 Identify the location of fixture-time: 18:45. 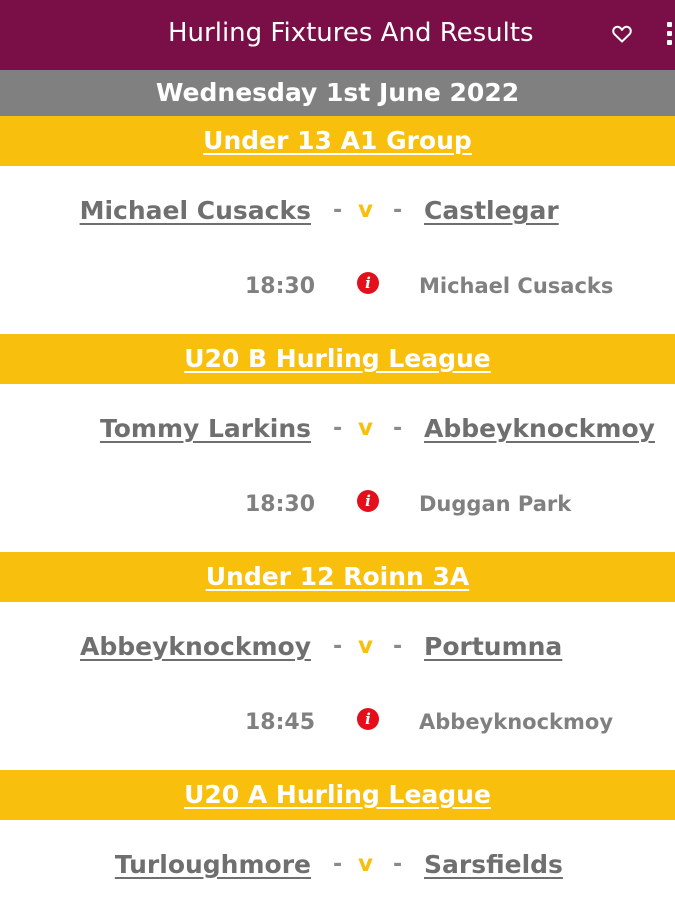
(279, 722).